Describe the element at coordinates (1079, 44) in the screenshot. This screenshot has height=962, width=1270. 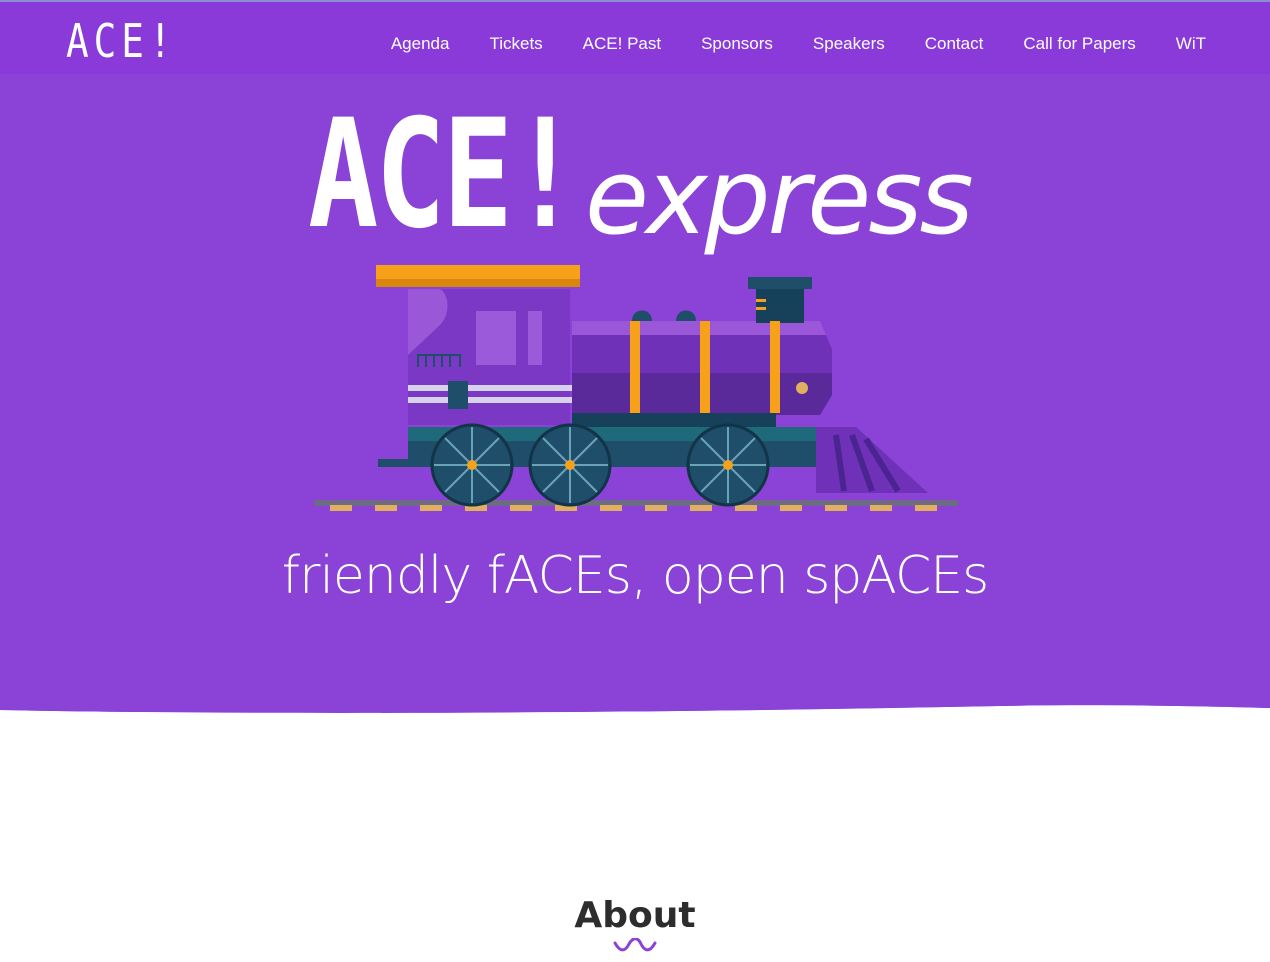
I see `nav-call-for-papers: Call for Papers` at that location.